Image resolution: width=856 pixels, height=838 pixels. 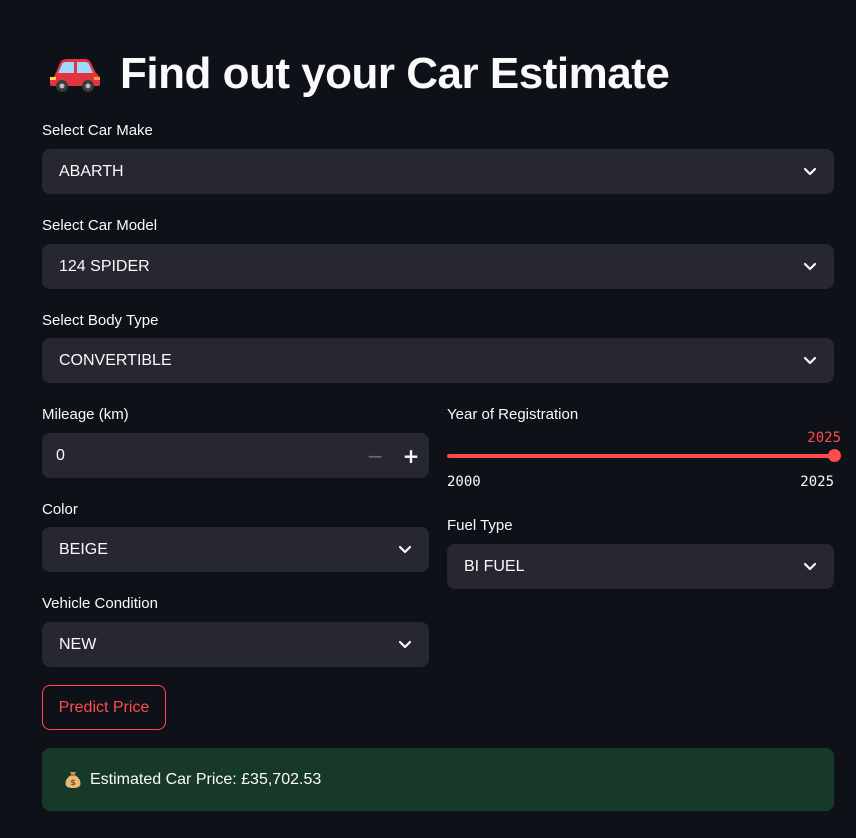 I want to click on slider-current-value: 2025, so click(x=824, y=438).